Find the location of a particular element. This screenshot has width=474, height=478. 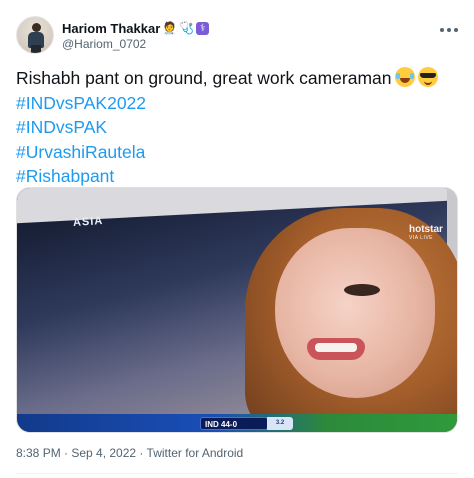

more-options-icon is located at coordinates (449, 30).